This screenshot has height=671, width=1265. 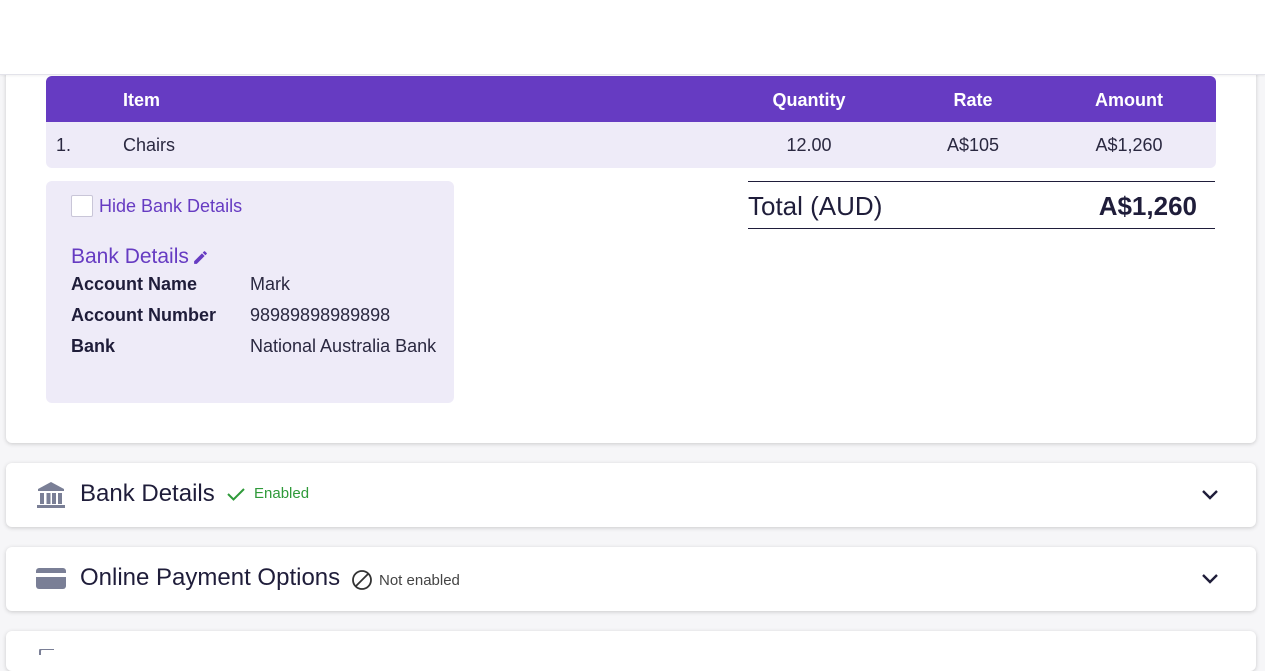 What do you see at coordinates (270, 284) in the screenshot?
I see `account-name-value: Mark` at bounding box center [270, 284].